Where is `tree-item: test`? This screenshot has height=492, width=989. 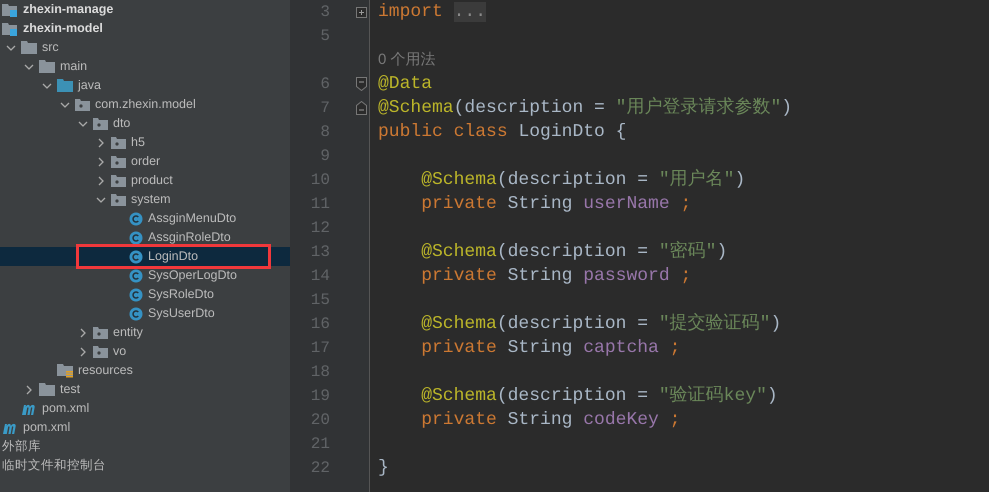 tree-item: test is located at coordinates (145, 389).